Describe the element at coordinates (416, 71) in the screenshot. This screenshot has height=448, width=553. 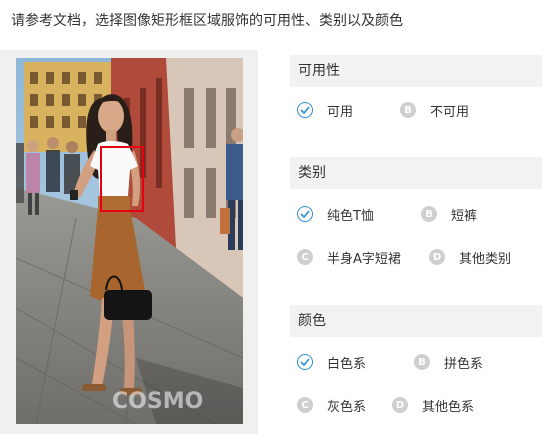
I see `section-header-usability: 可用性` at that location.